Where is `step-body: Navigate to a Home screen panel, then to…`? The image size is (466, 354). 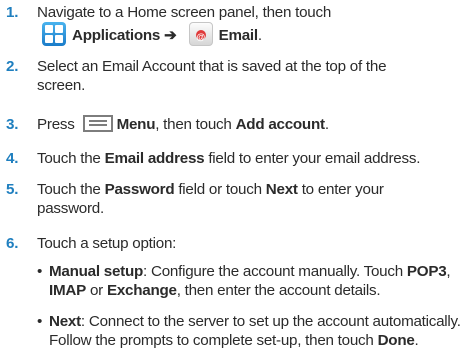
step-body: Navigate to a Home screen panel, then to… is located at coordinates (249, 24).